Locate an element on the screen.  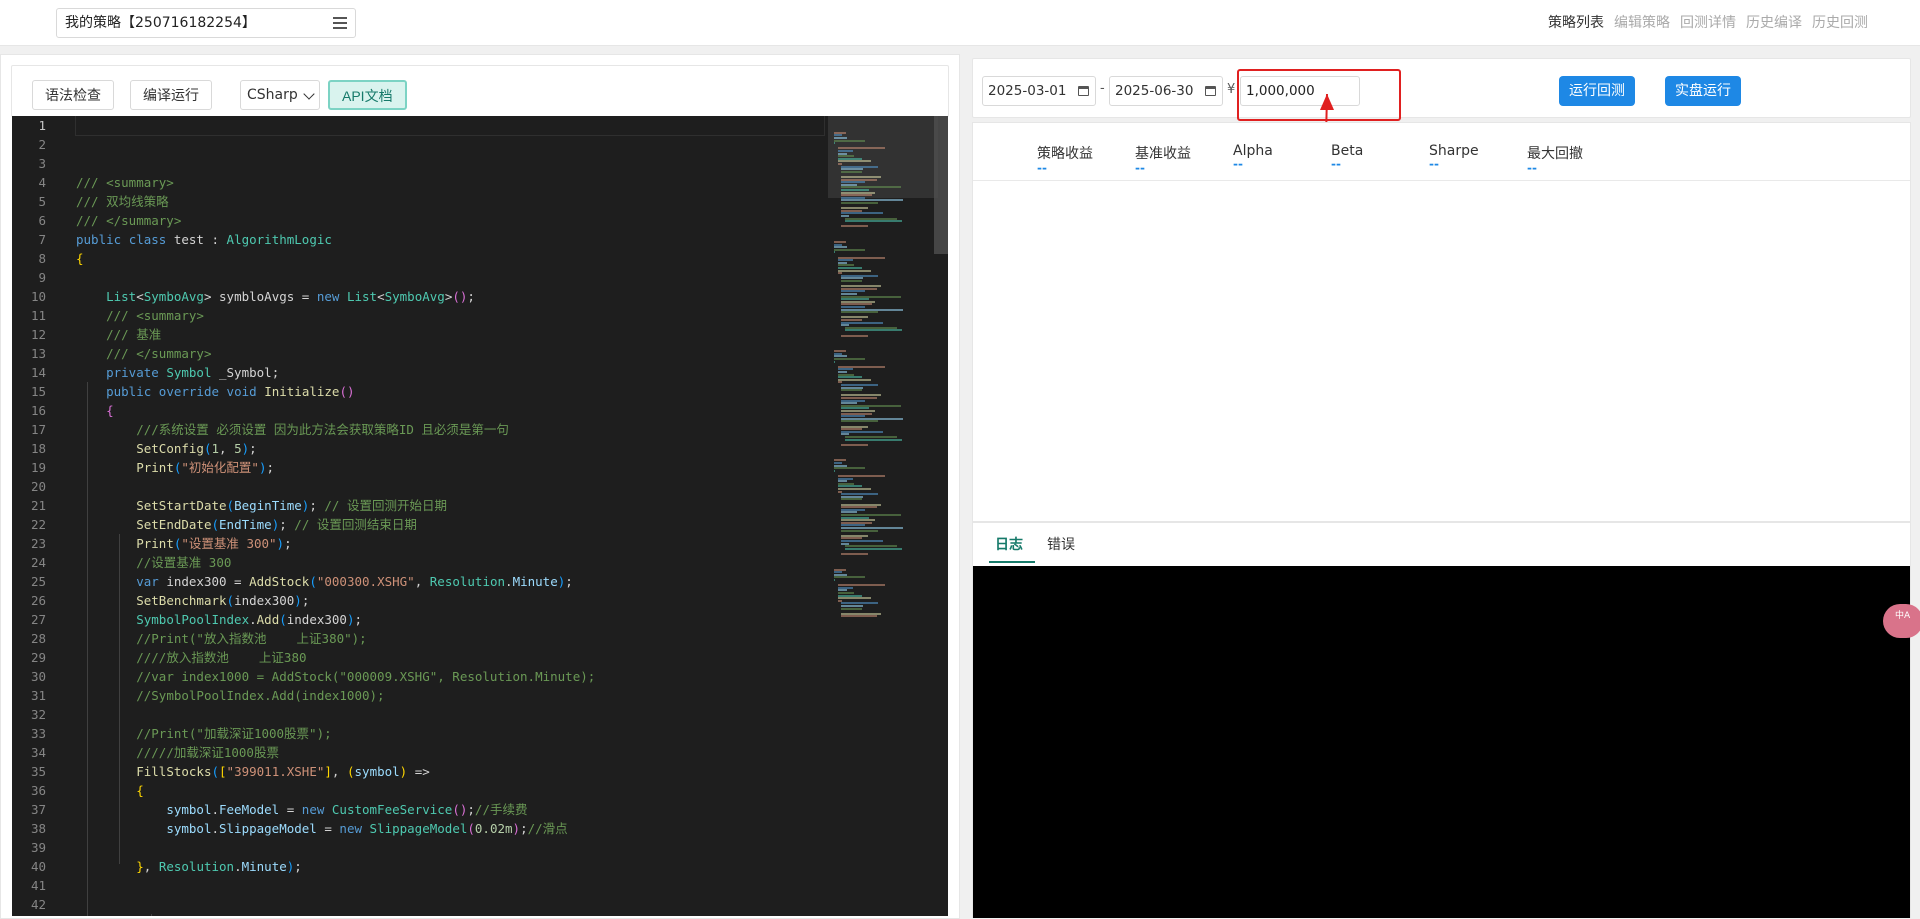
strategy-name-text: 我的策略【250716182254】 is located at coordinates (160, 23).